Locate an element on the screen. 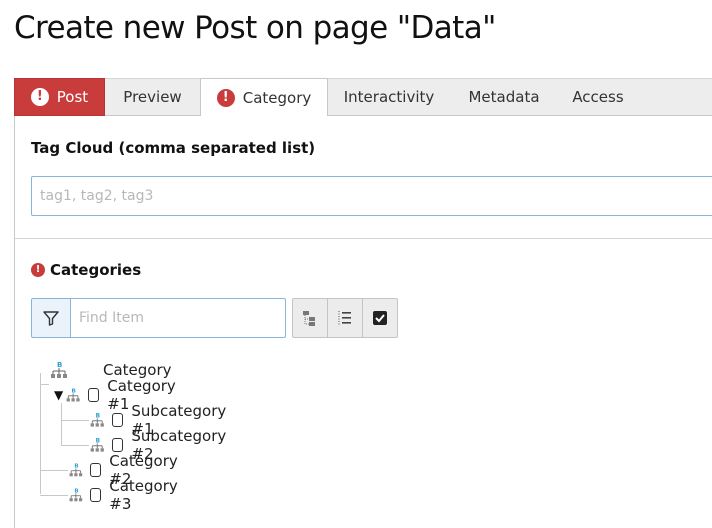 Image resolution: width=712 pixels, height=528 pixels. tab-label: Access is located at coordinates (598, 97).